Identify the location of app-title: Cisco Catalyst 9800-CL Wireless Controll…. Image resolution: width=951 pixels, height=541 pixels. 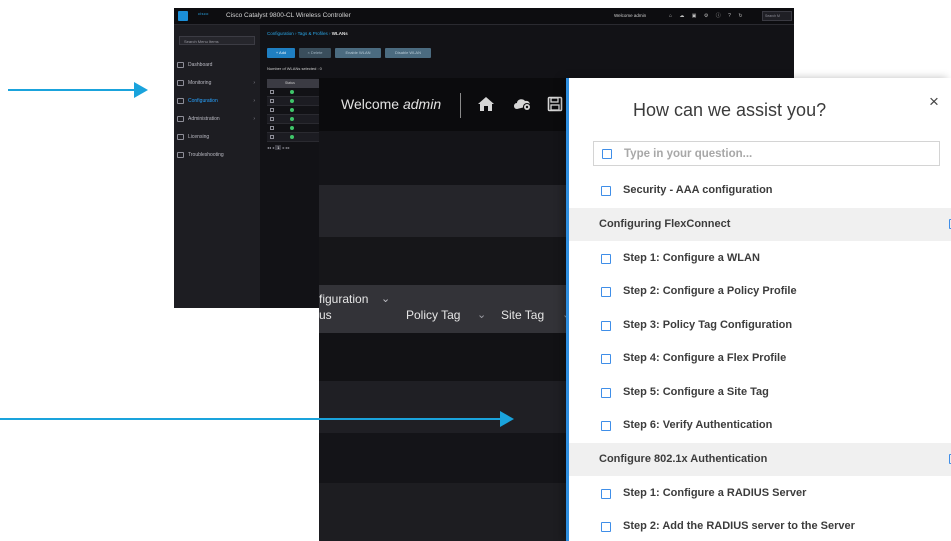
(288, 15).